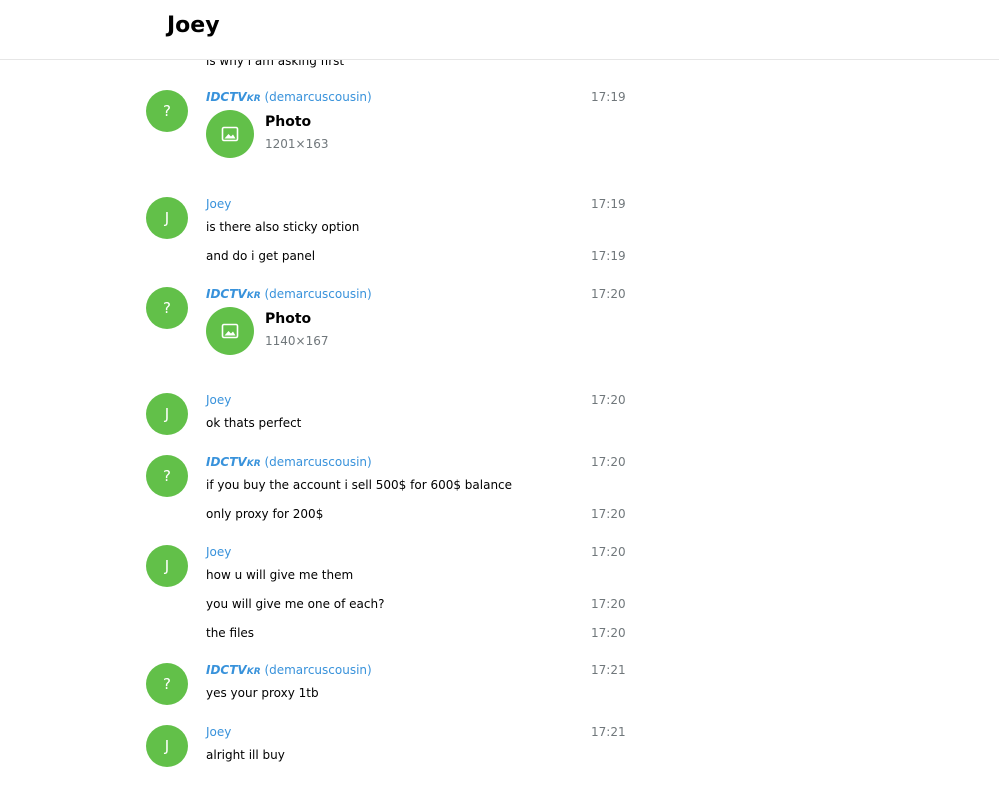 The height and width of the screenshot is (785, 999). Describe the element at coordinates (297, 144) in the screenshot. I see `photo-size: 1201×163` at that location.